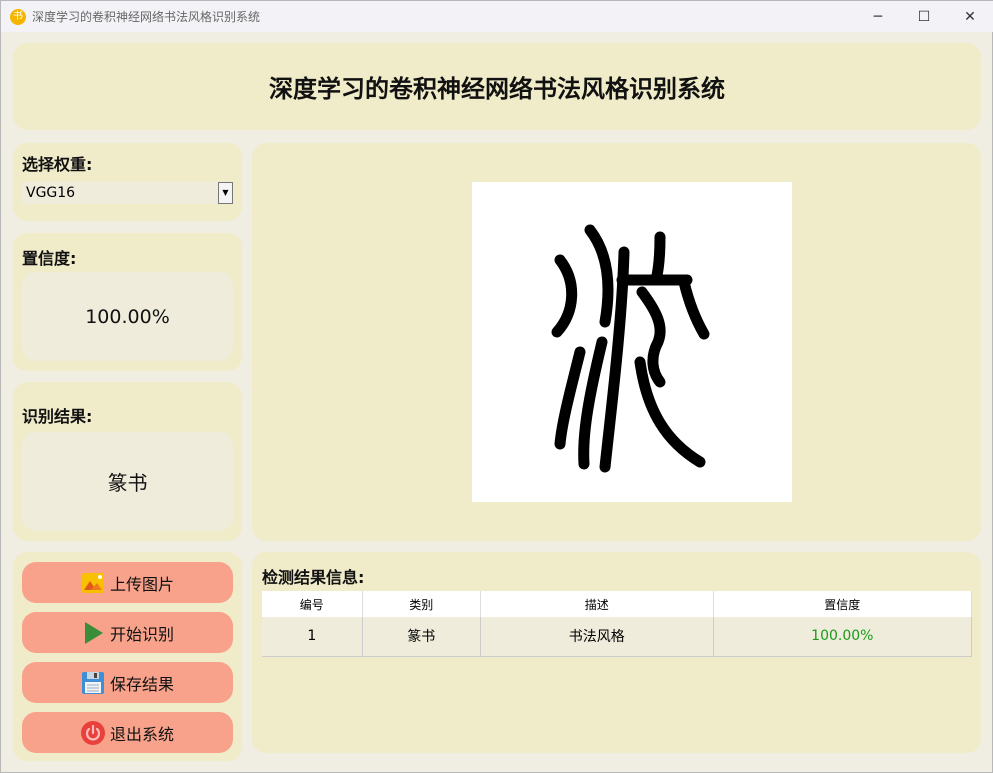 The width and height of the screenshot is (993, 773). I want to click on confidence-panel: 置信度: 100.00%, so click(127, 302).